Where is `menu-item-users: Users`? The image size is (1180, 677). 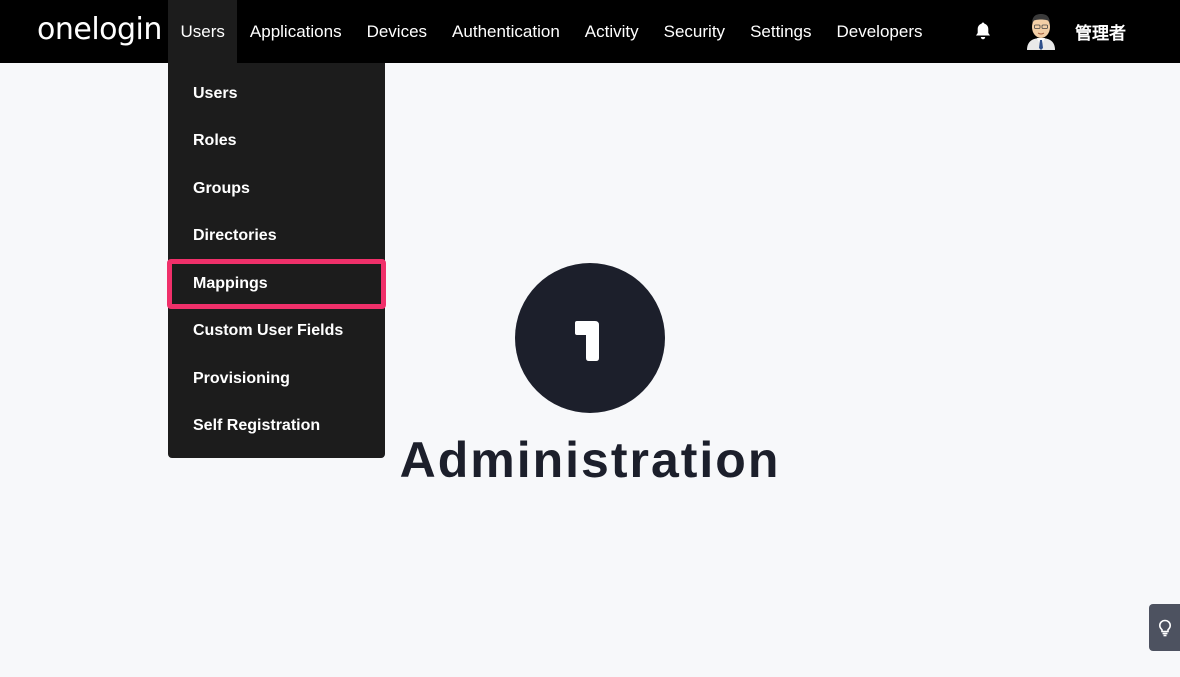 menu-item-users: Users is located at coordinates (276, 94).